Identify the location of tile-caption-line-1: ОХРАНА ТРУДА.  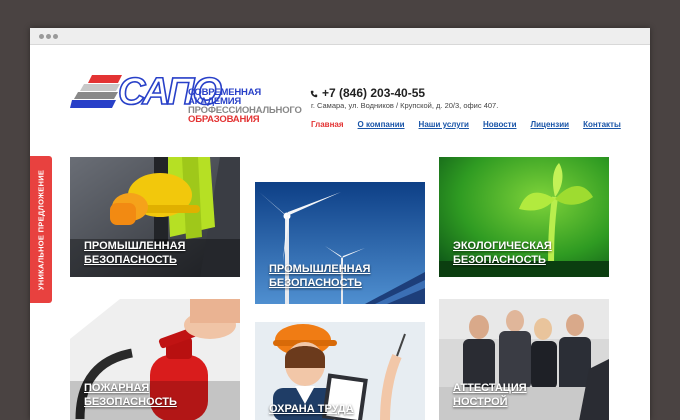
(311, 409).